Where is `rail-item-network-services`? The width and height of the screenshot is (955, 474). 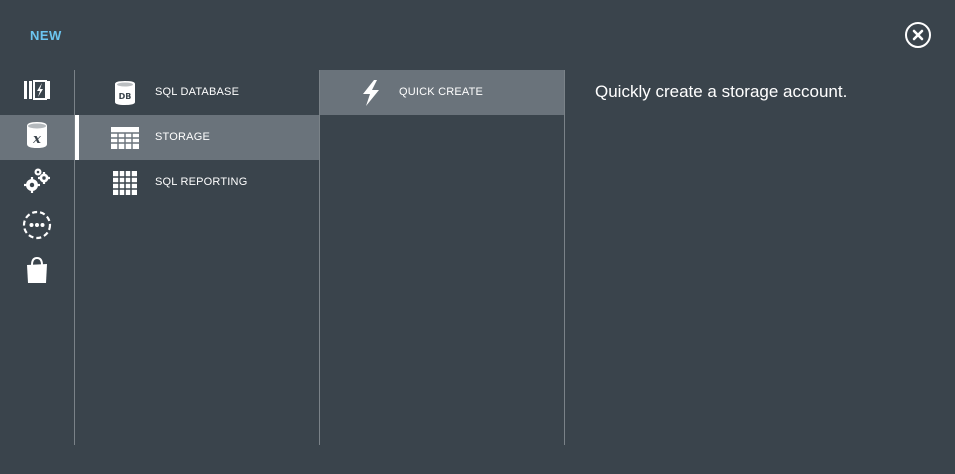
rail-item-network-services is located at coordinates (37, 227).